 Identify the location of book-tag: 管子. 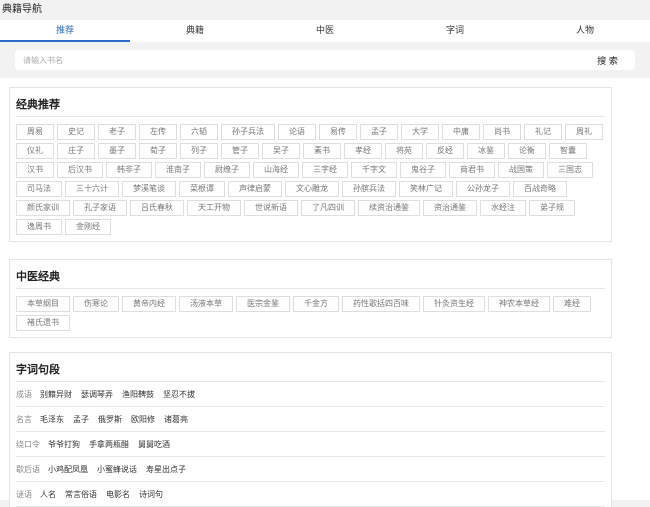
(240, 151).